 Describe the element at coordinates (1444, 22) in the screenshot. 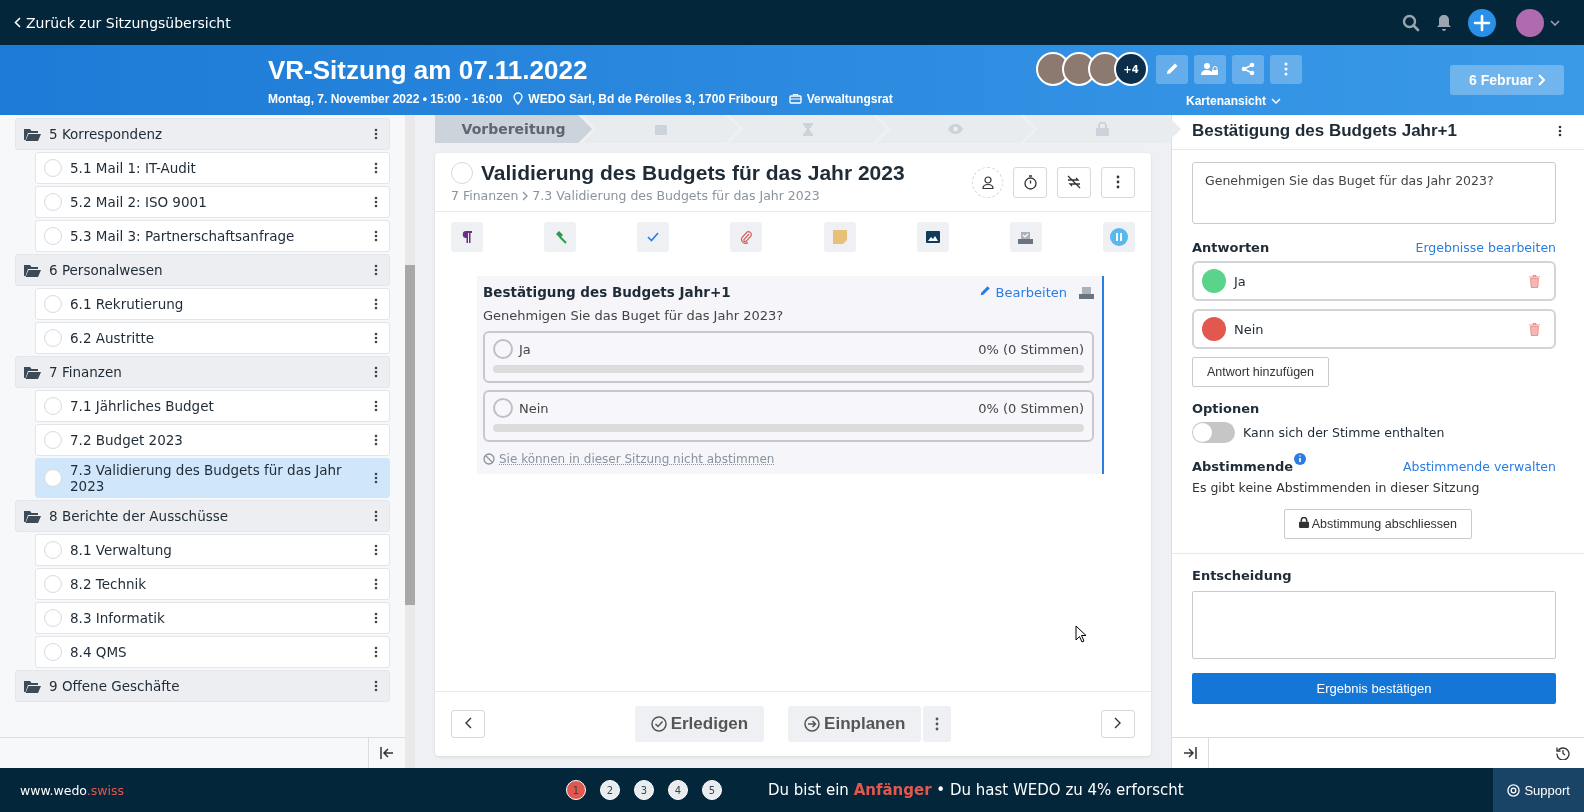

I see `bell-icon` at that location.